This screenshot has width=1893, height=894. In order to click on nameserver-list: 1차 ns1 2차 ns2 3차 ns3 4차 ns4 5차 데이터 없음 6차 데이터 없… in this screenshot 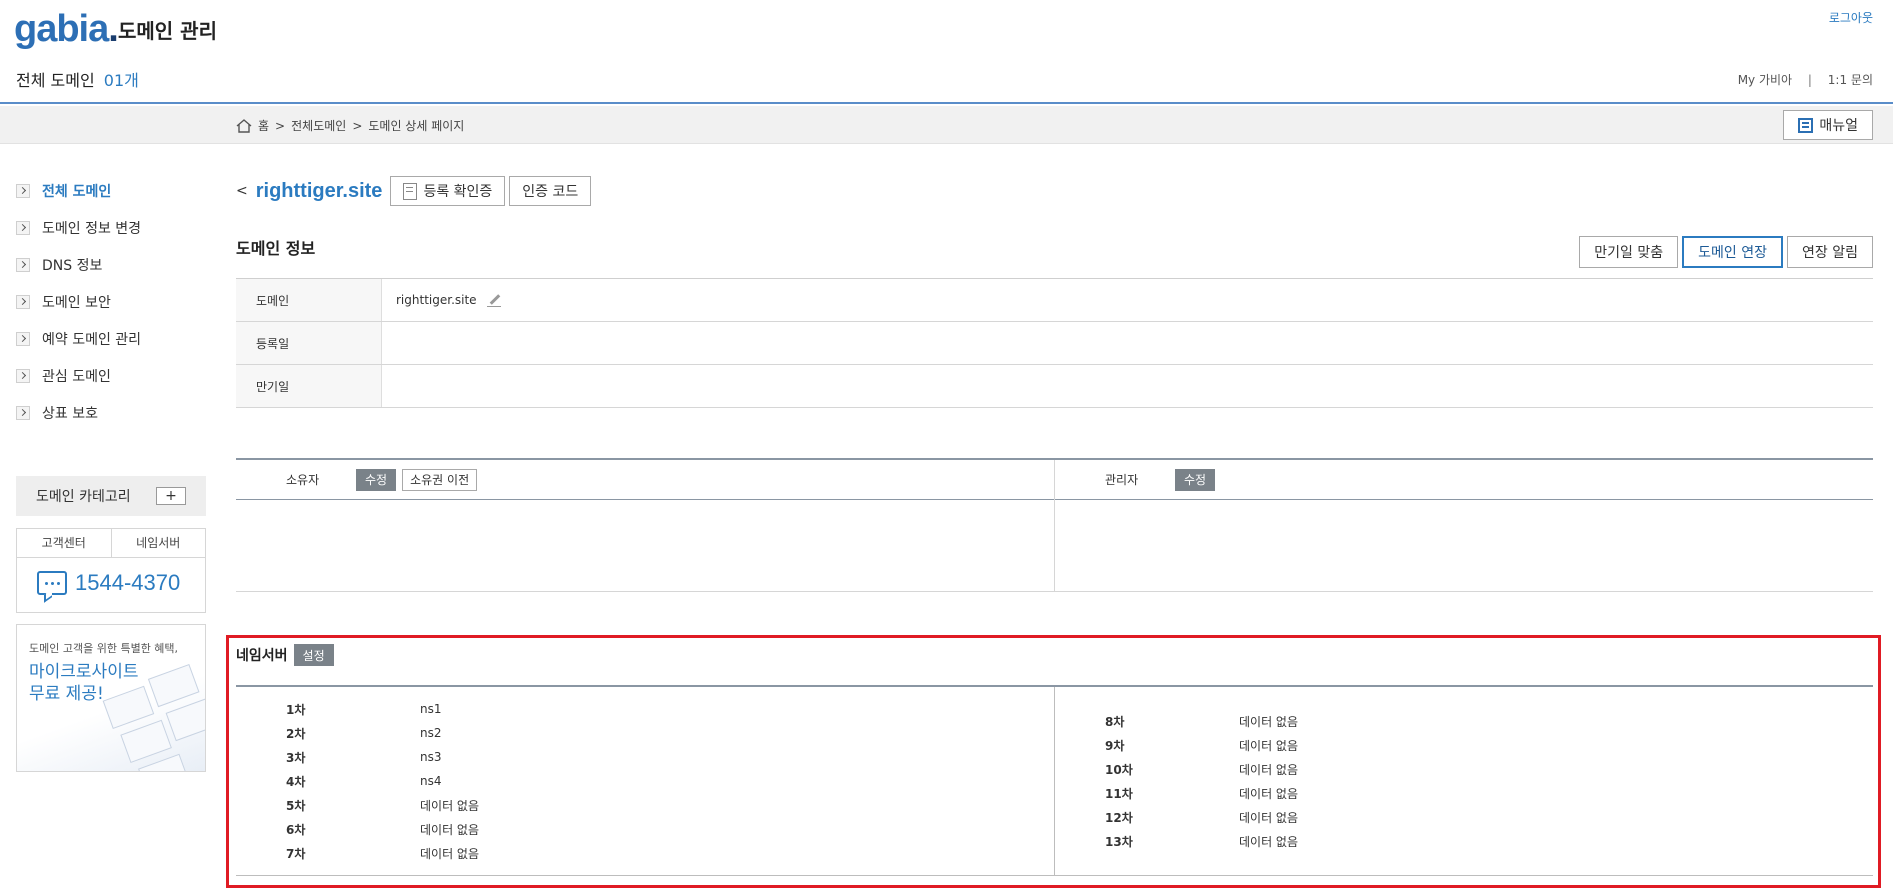, I will do `click(382, 781)`.